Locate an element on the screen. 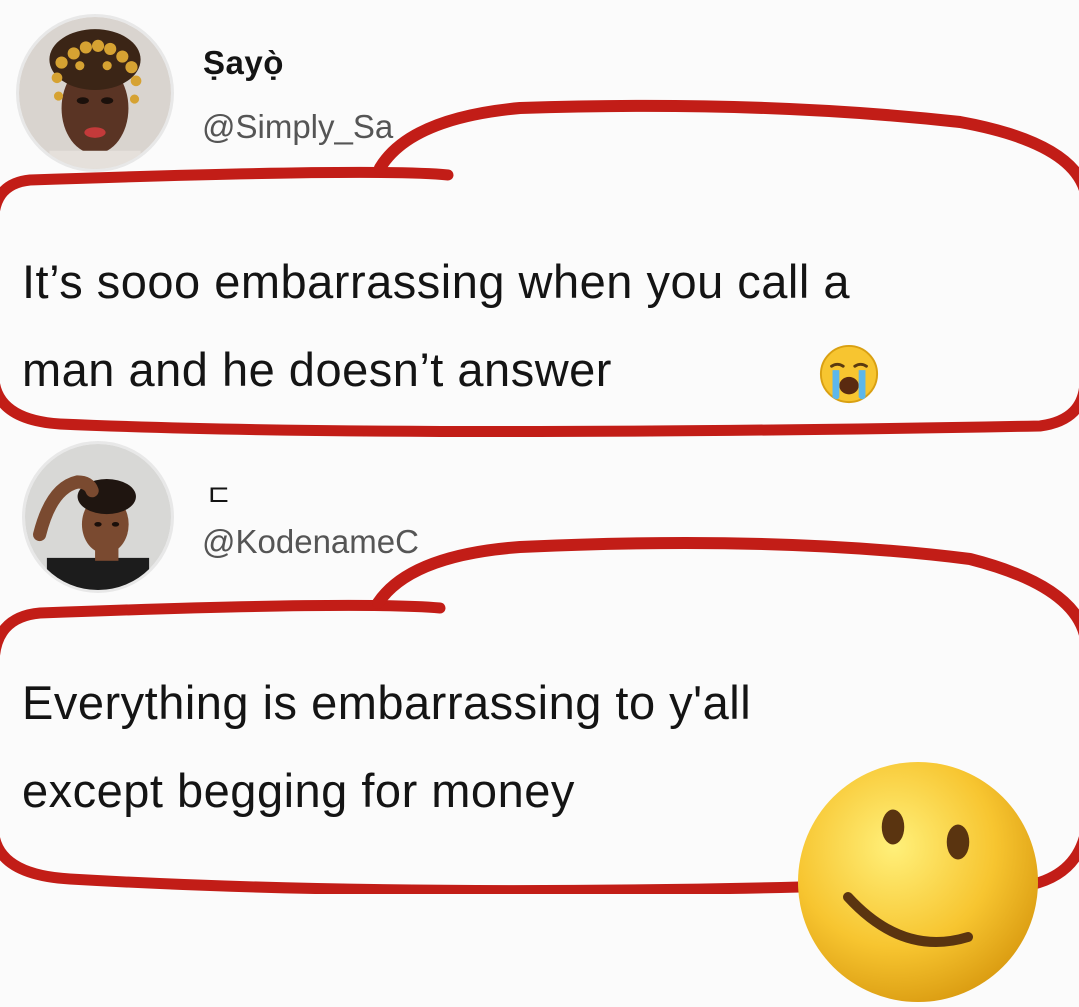 The width and height of the screenshot is (1079, 1007). handle: @Simply_Sa is located at coordinates (297, 127).